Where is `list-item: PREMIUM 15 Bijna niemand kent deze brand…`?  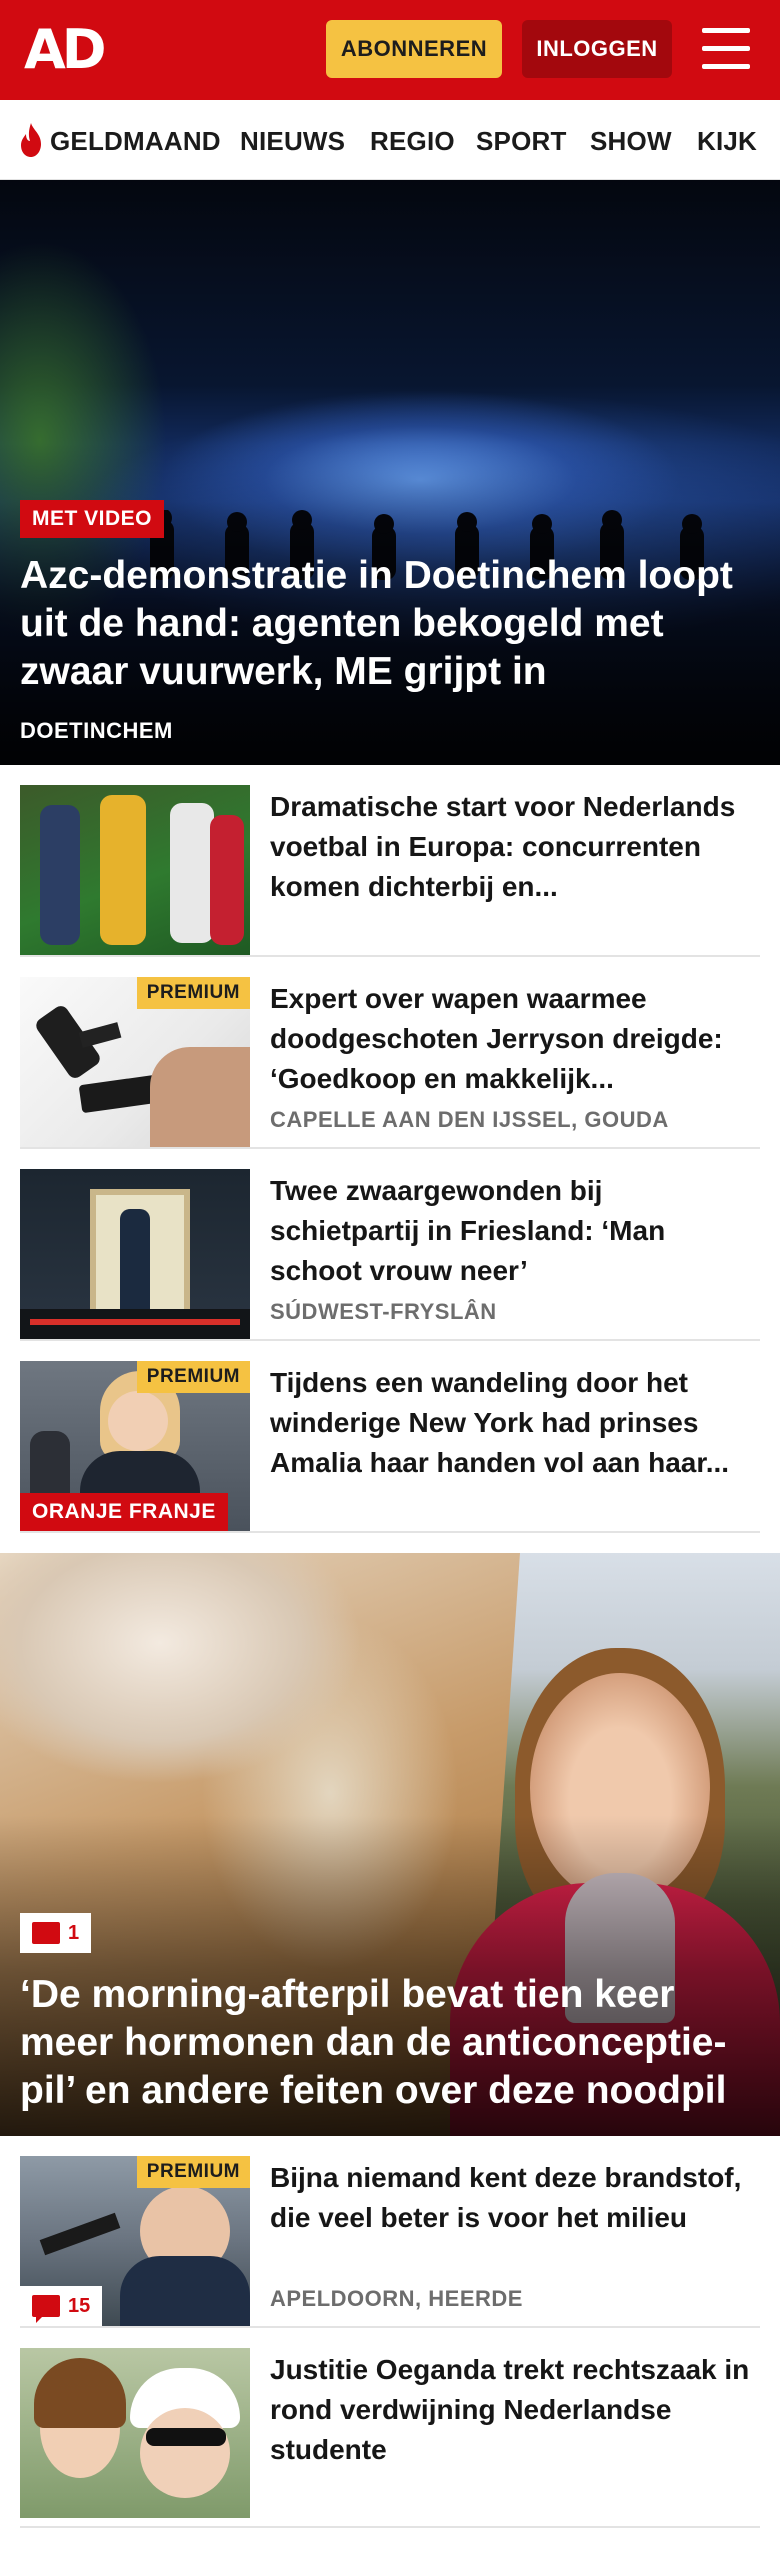 list-item: PREMIUM 15 Bijna niemand kent deze brand… is located at coordinates (390, 2232).